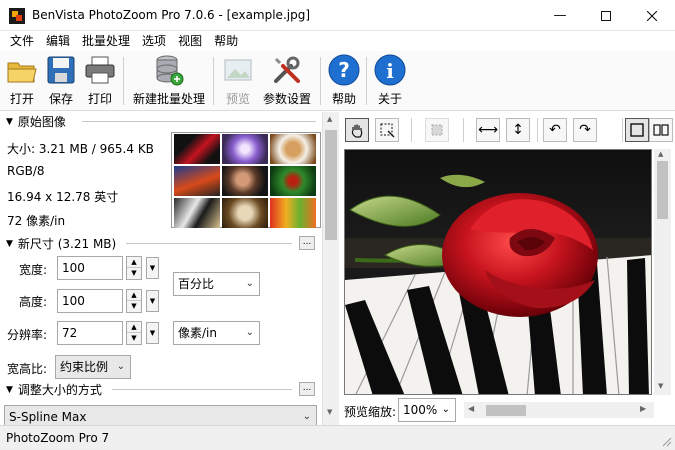 This screenshot has width=675, height=450. Describe the element at coordinates (106, 41) in the screenshot. I see `menu-batch: 批量处理` at that location.